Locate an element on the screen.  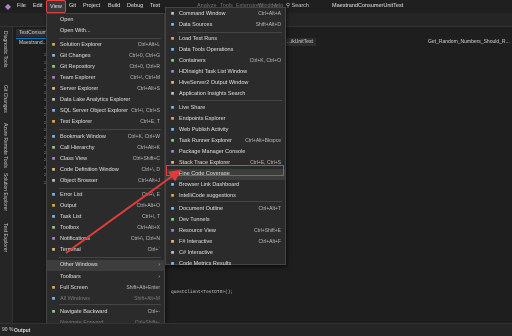
annotation-arrow is located at coordinates (123, 211).